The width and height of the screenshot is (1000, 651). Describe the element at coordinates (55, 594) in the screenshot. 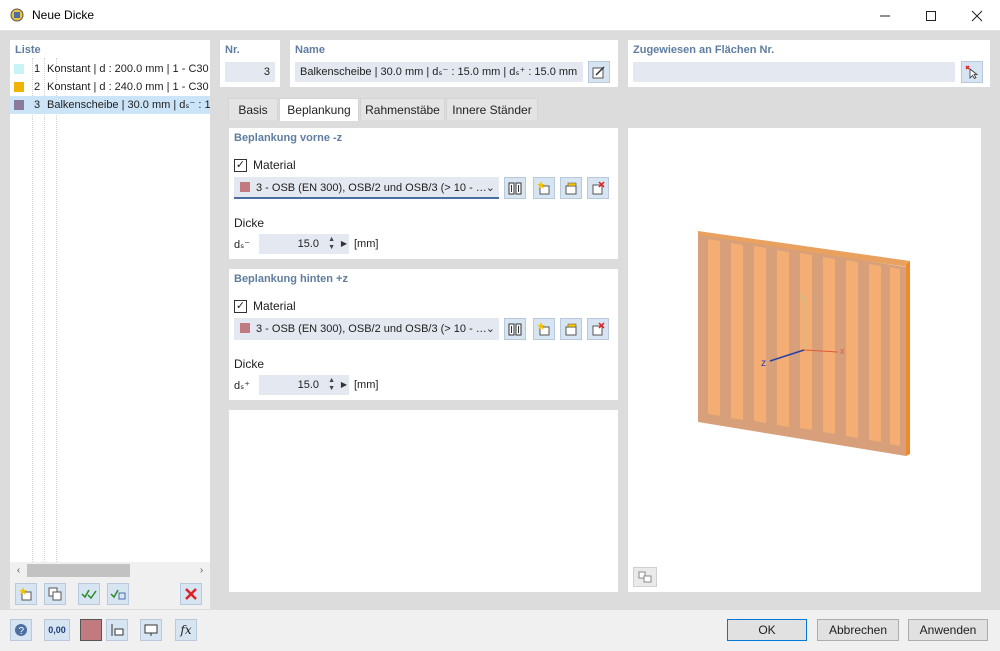

I see `copy-item-button` at that location.